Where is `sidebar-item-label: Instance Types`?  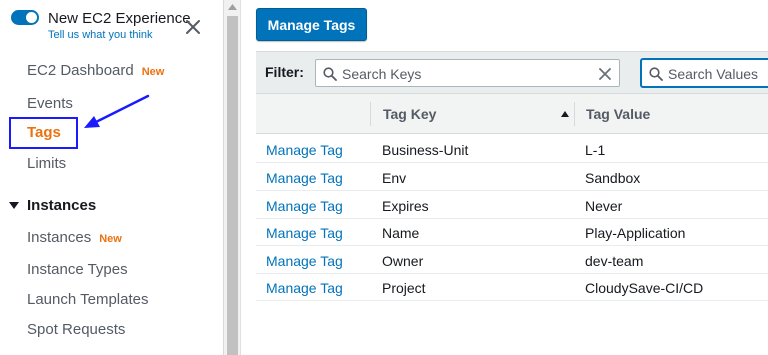 sidebar-item-label: Instance Types is located at coordinates (77, 269).